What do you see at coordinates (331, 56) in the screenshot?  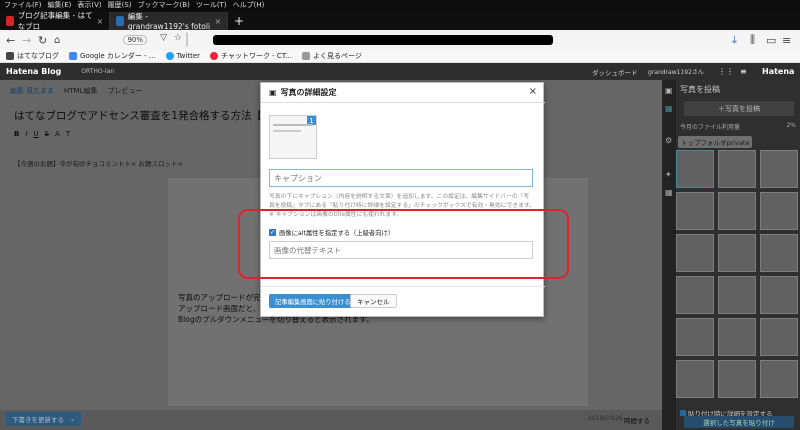 I see `bookmark-frequent: よく見るページ` at bounding box center [331, 56].